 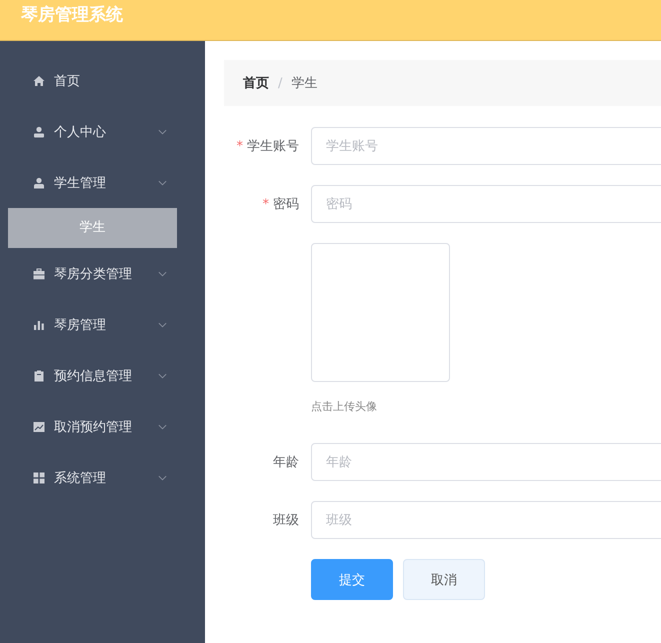 I want to click on input-field: 密码, so click(x=486, y=204).